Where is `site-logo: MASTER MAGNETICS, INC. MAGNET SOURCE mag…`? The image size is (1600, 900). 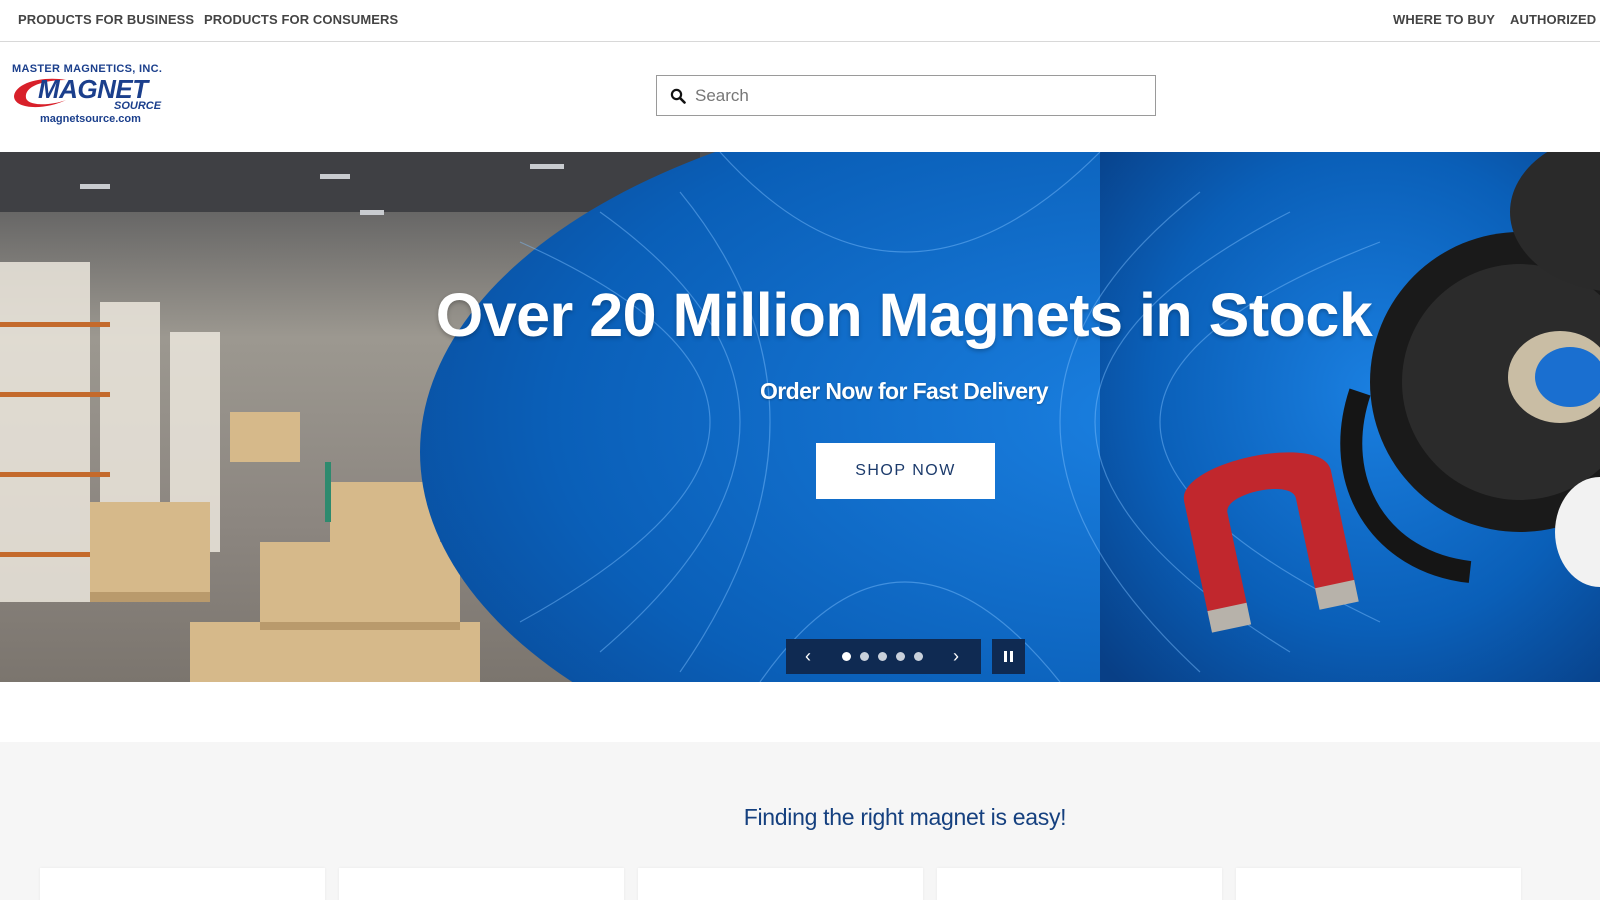 site-logo: MASTER MAGNETICS, INC. MAGNET SOURCE mag… is located at coordinates (90, 95).